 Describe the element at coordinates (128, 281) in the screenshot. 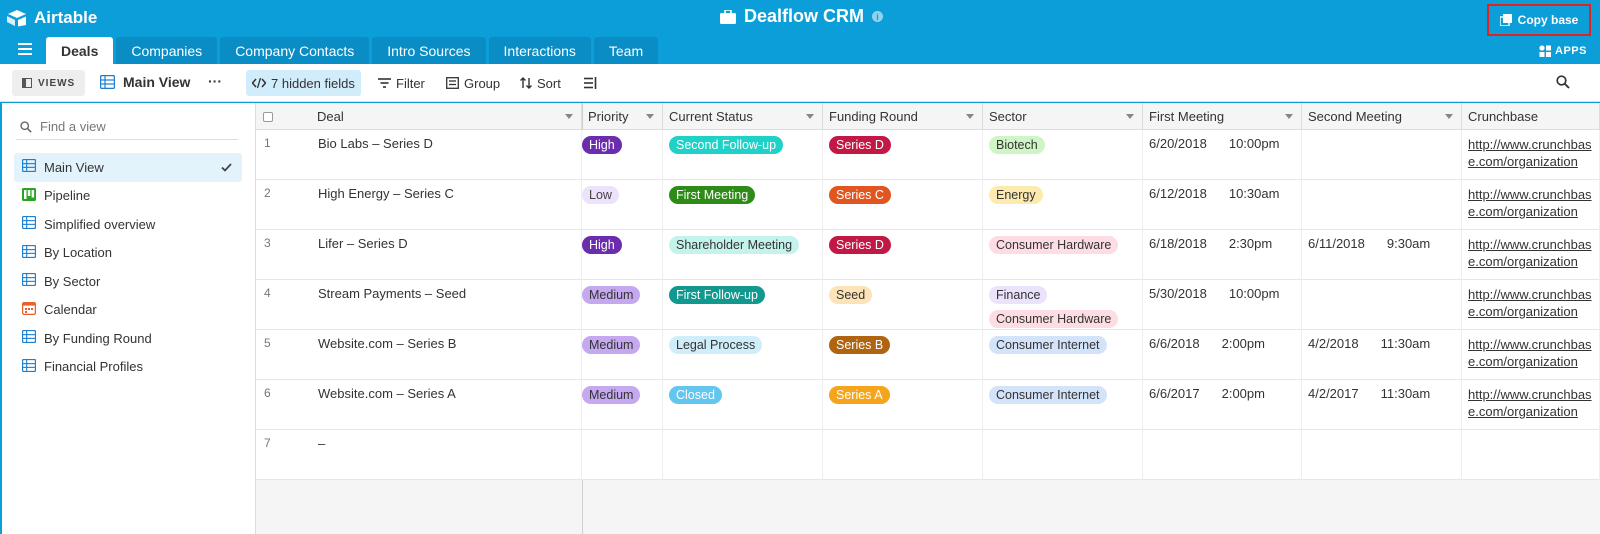

I see `sidebar-view-by-sector: By Sector` at that location.